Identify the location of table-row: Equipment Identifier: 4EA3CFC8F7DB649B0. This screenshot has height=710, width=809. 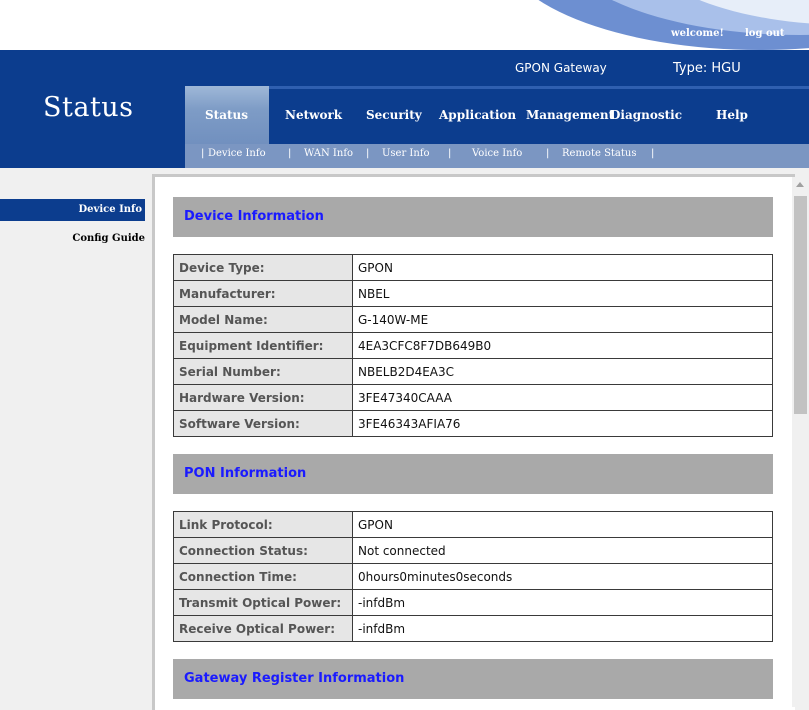
(473, 345).